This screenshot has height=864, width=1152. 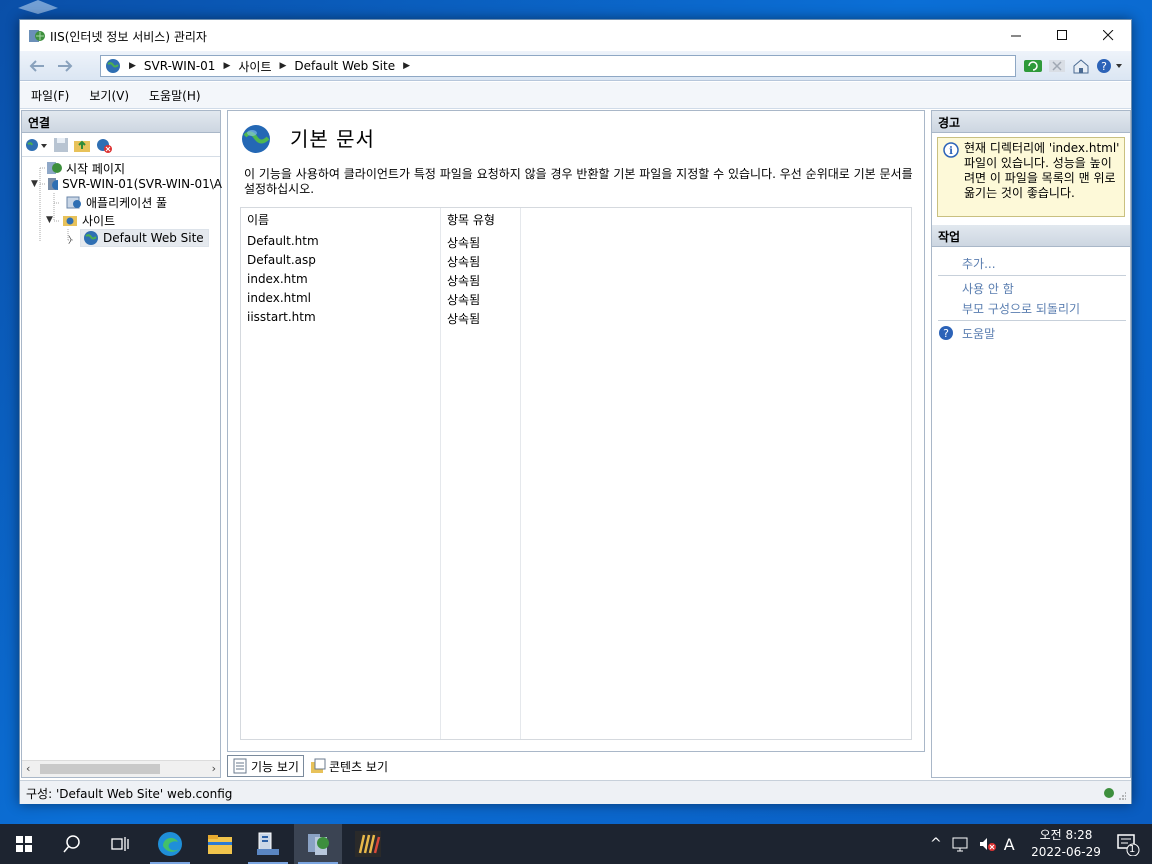 I want to click on server-icon, so click(x=53, y=184).